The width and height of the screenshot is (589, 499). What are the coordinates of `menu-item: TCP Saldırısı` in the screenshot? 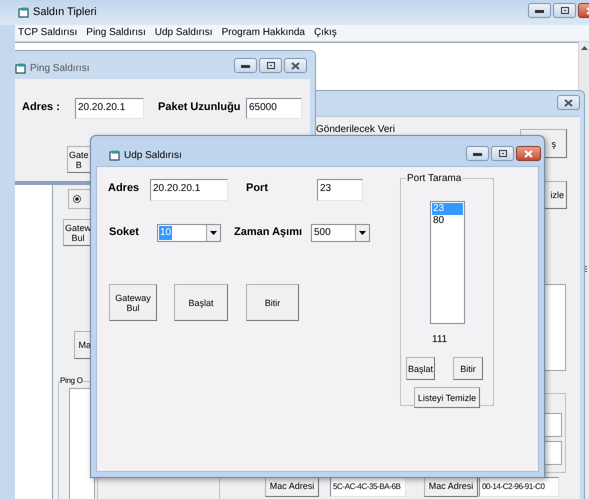 It's located at (48, 33).